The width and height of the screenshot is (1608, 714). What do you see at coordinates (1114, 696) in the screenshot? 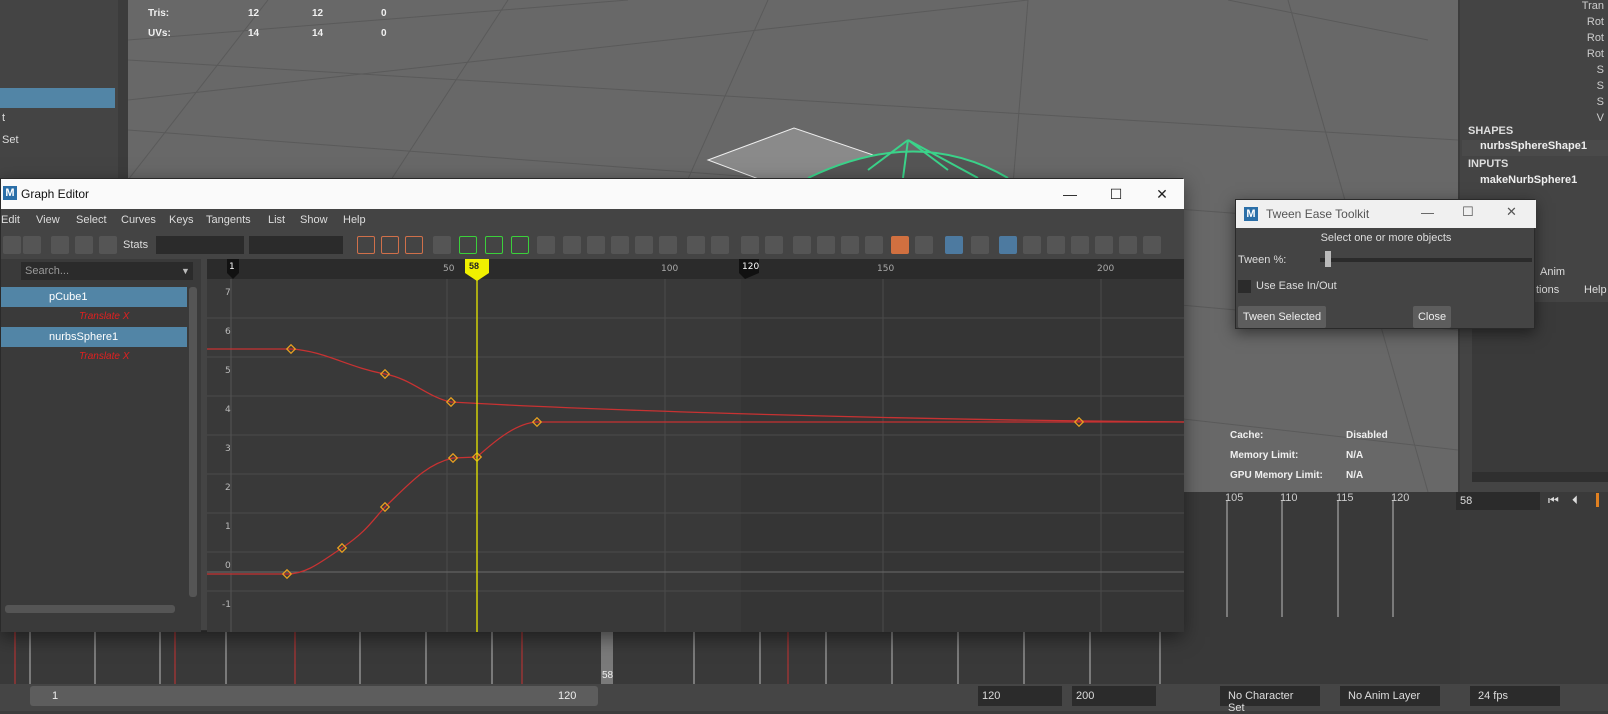
I see `anim-end-field: 200` at bounding box center [1114, 696].